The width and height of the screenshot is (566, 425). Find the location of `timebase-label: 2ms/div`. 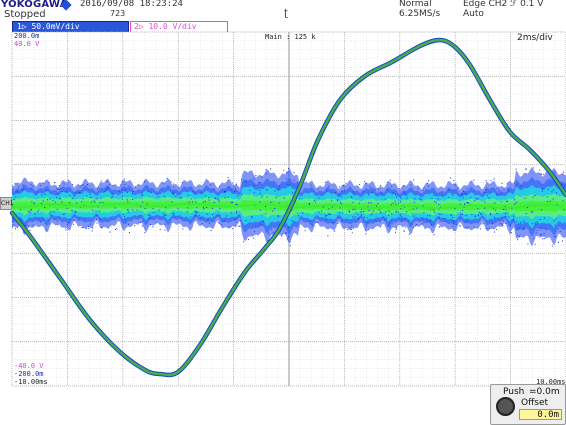

timebase-label: 2ms/div is located at coordinates (535, 38).